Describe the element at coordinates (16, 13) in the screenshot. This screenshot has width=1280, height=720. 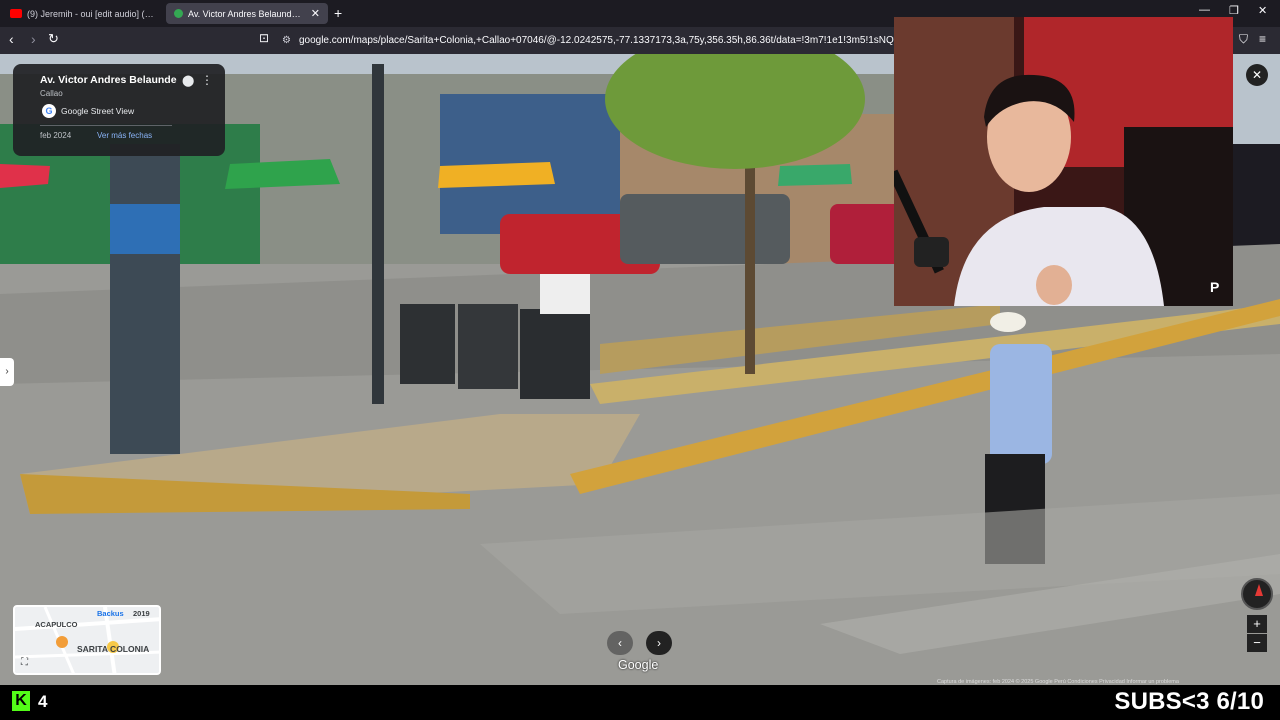
I see `youtube-icon` at that location.